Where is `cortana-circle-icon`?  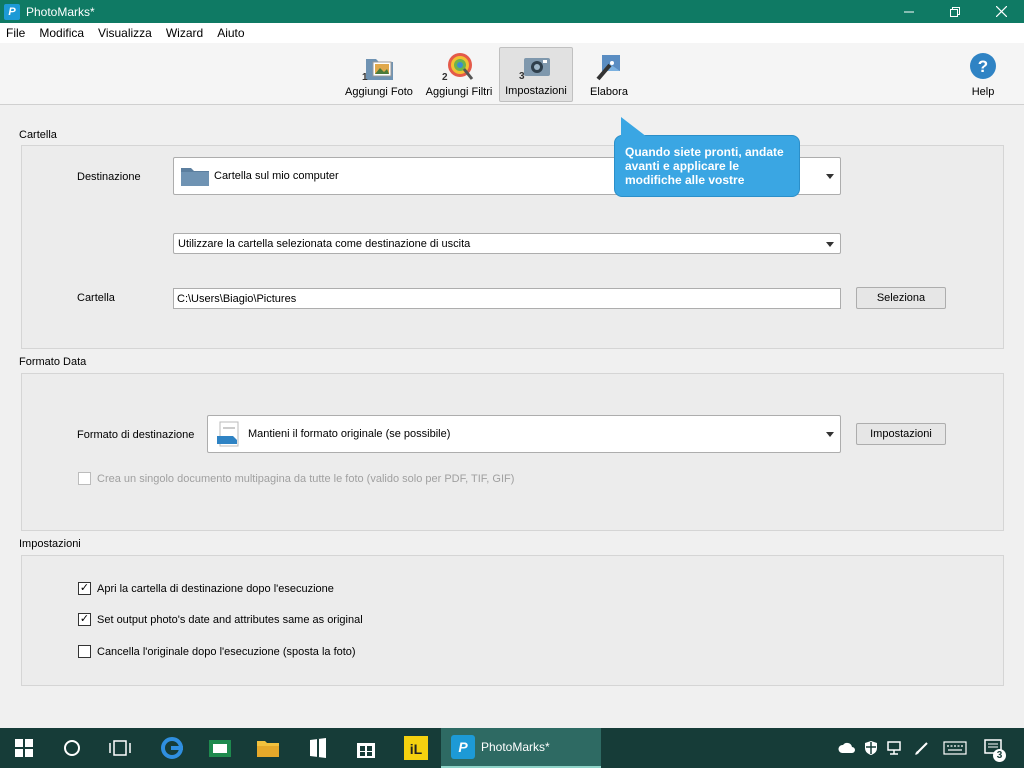
cortana-circle-icon is located at coordinates (72, 748).